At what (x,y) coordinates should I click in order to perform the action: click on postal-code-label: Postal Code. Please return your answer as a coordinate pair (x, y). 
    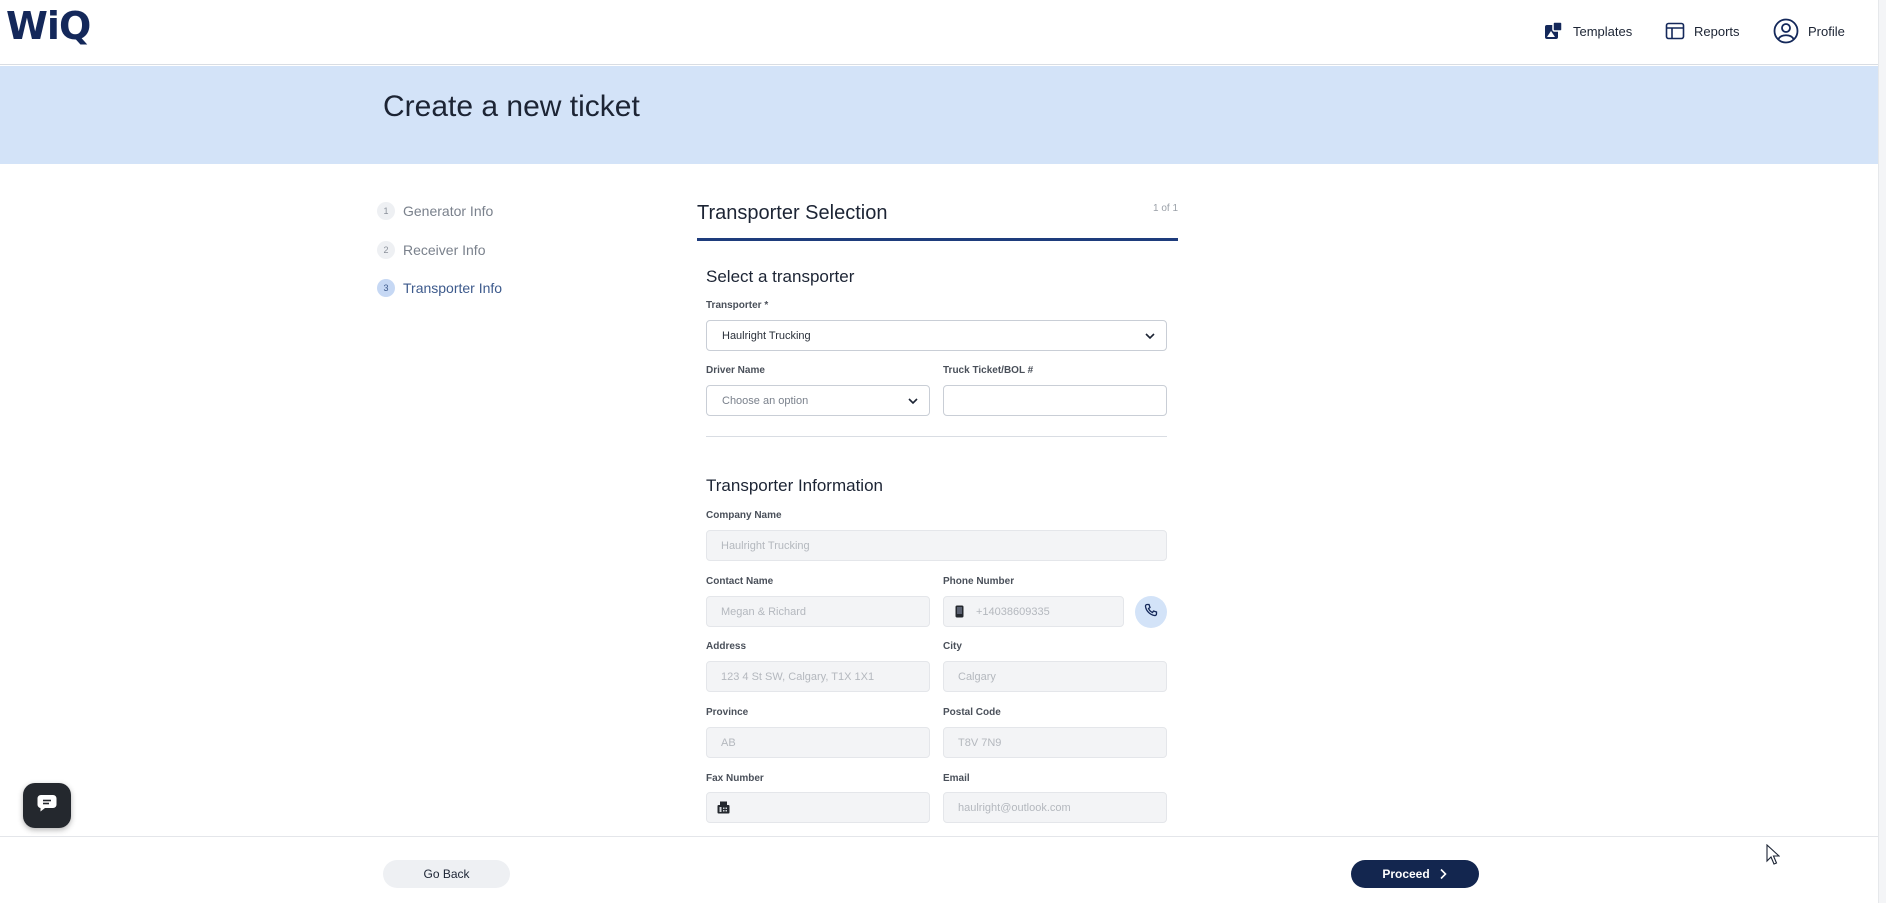
    Looking at the image, I should click on (972, 712).